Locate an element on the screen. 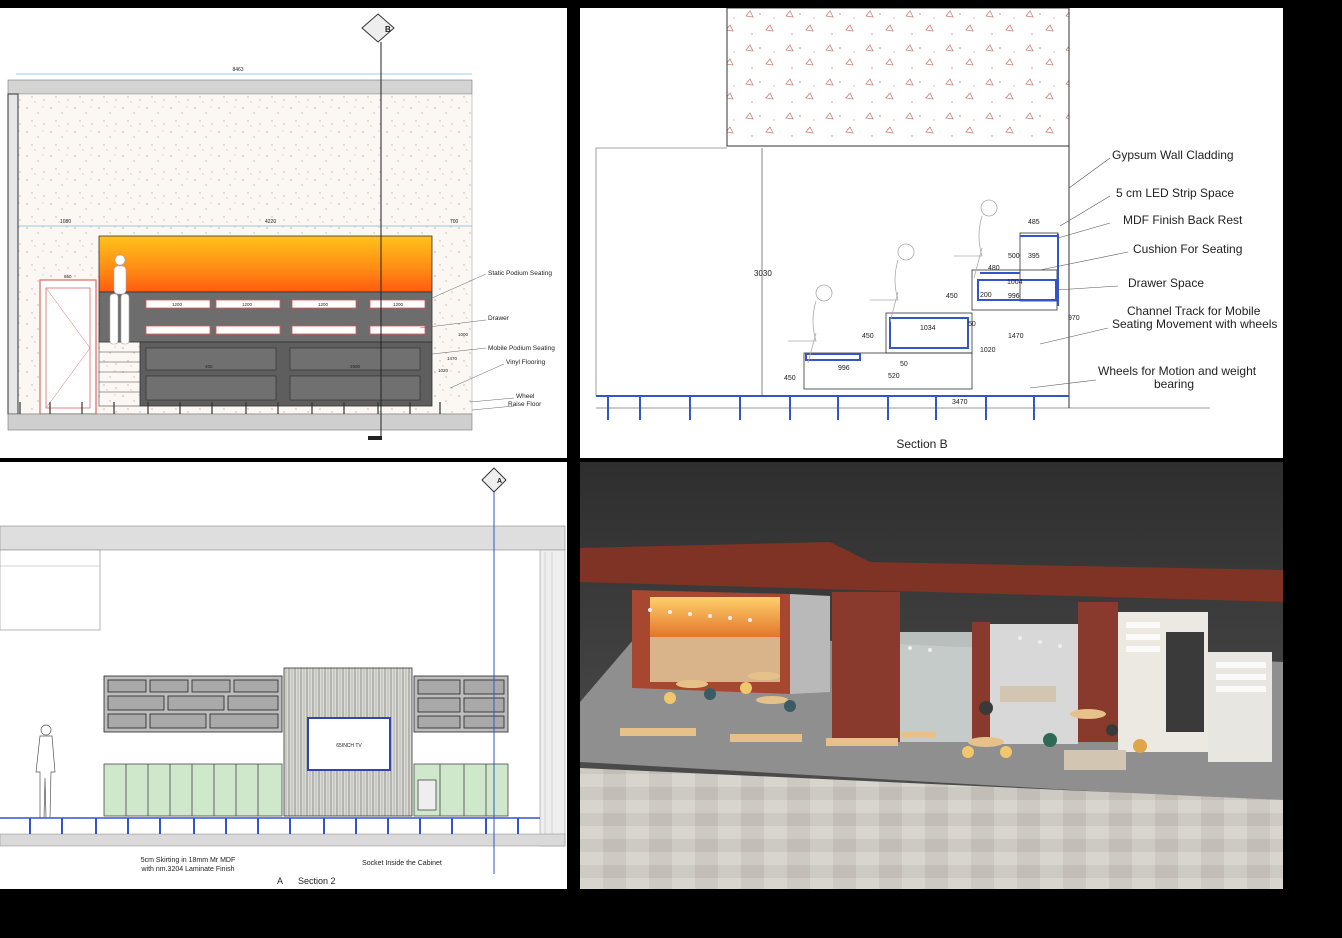 The height and width of the screenshot is (938, 1342). label-mobile-podium: Mobile Podium Seating is located at coordinates (521, 348).